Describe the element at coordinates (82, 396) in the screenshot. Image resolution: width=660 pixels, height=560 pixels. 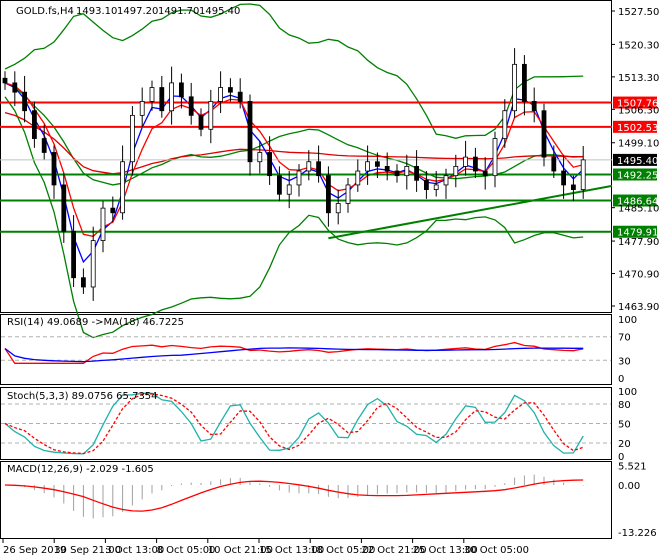
I see `stoch-label: Stoch(5,3,3) 89.0756 65.7354` at that location.